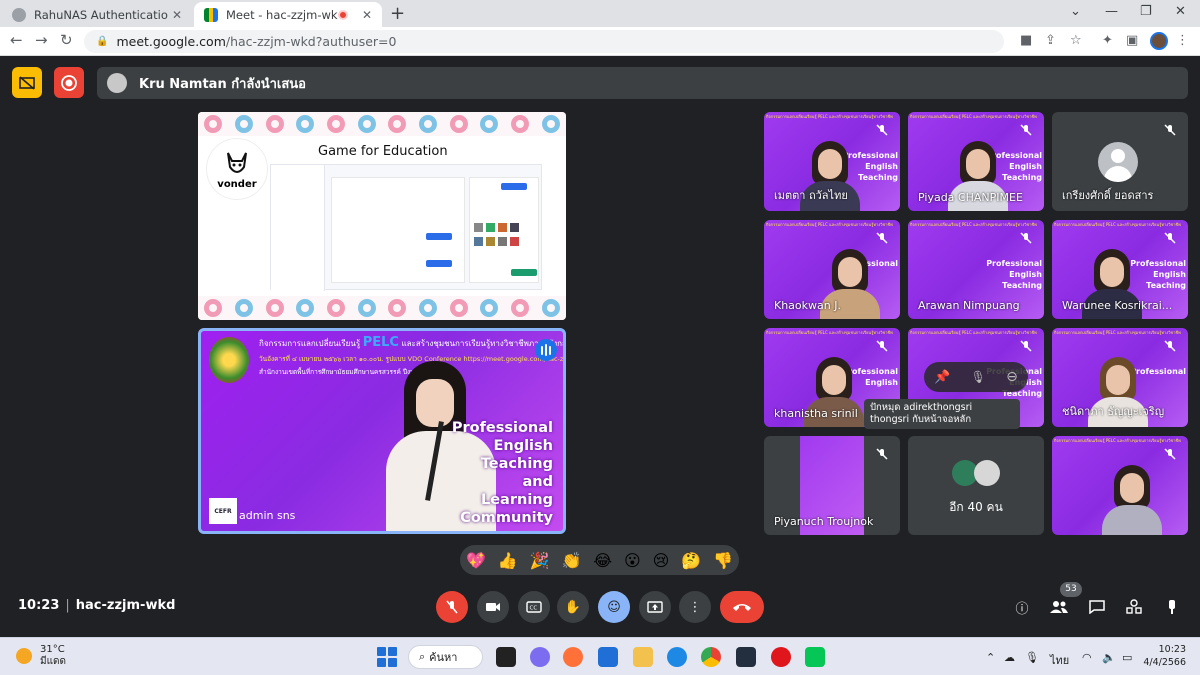 Image resolution: width=1200 pixels, height=675 pixels. Describe the element at coordinates (382, 308) in the screenshot. I see `donut-border-bottom` at that location.